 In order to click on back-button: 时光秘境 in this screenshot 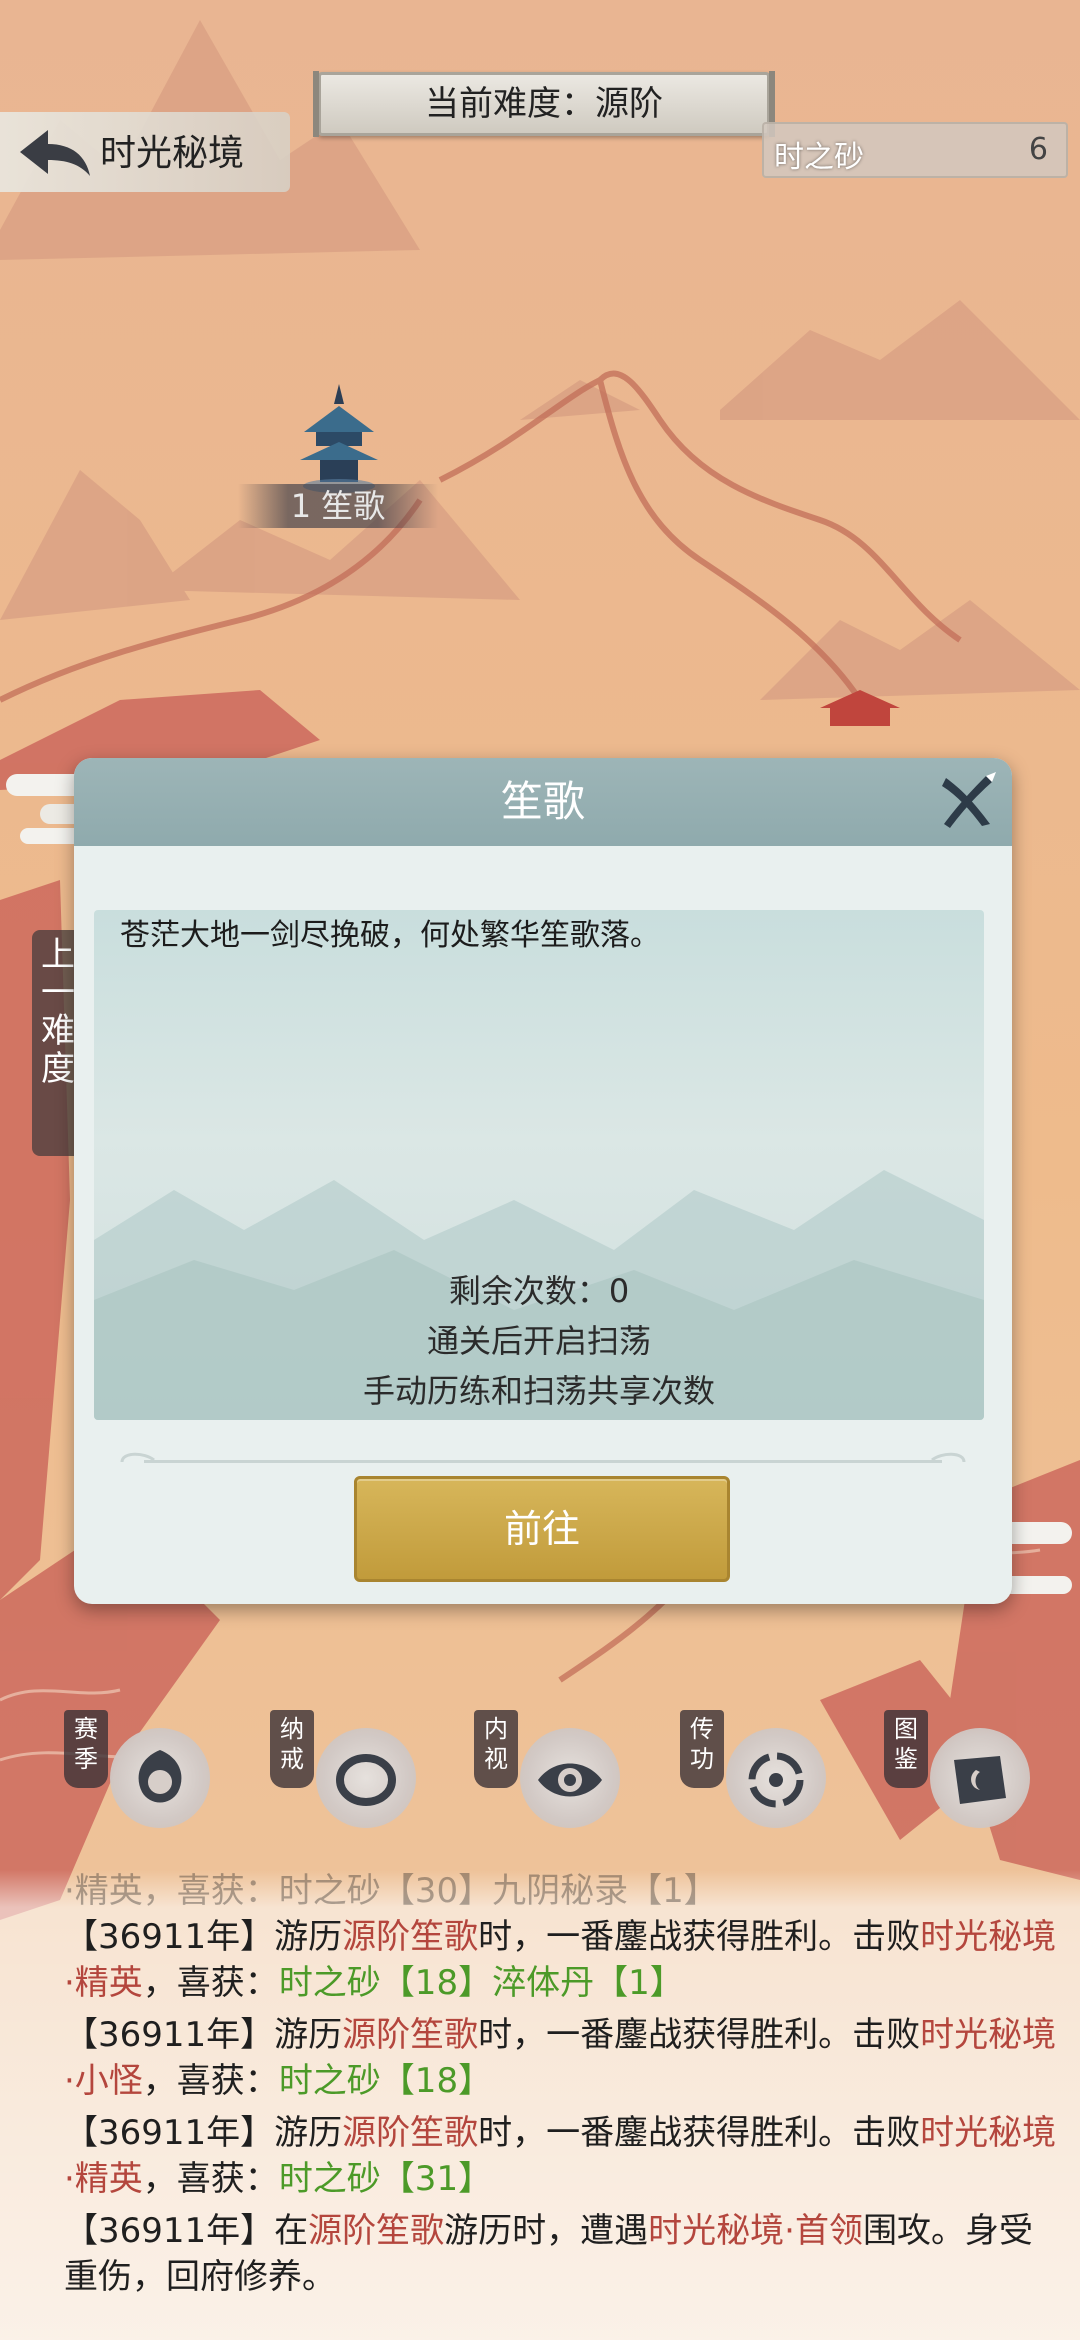, I will do `click(145, 152)`.